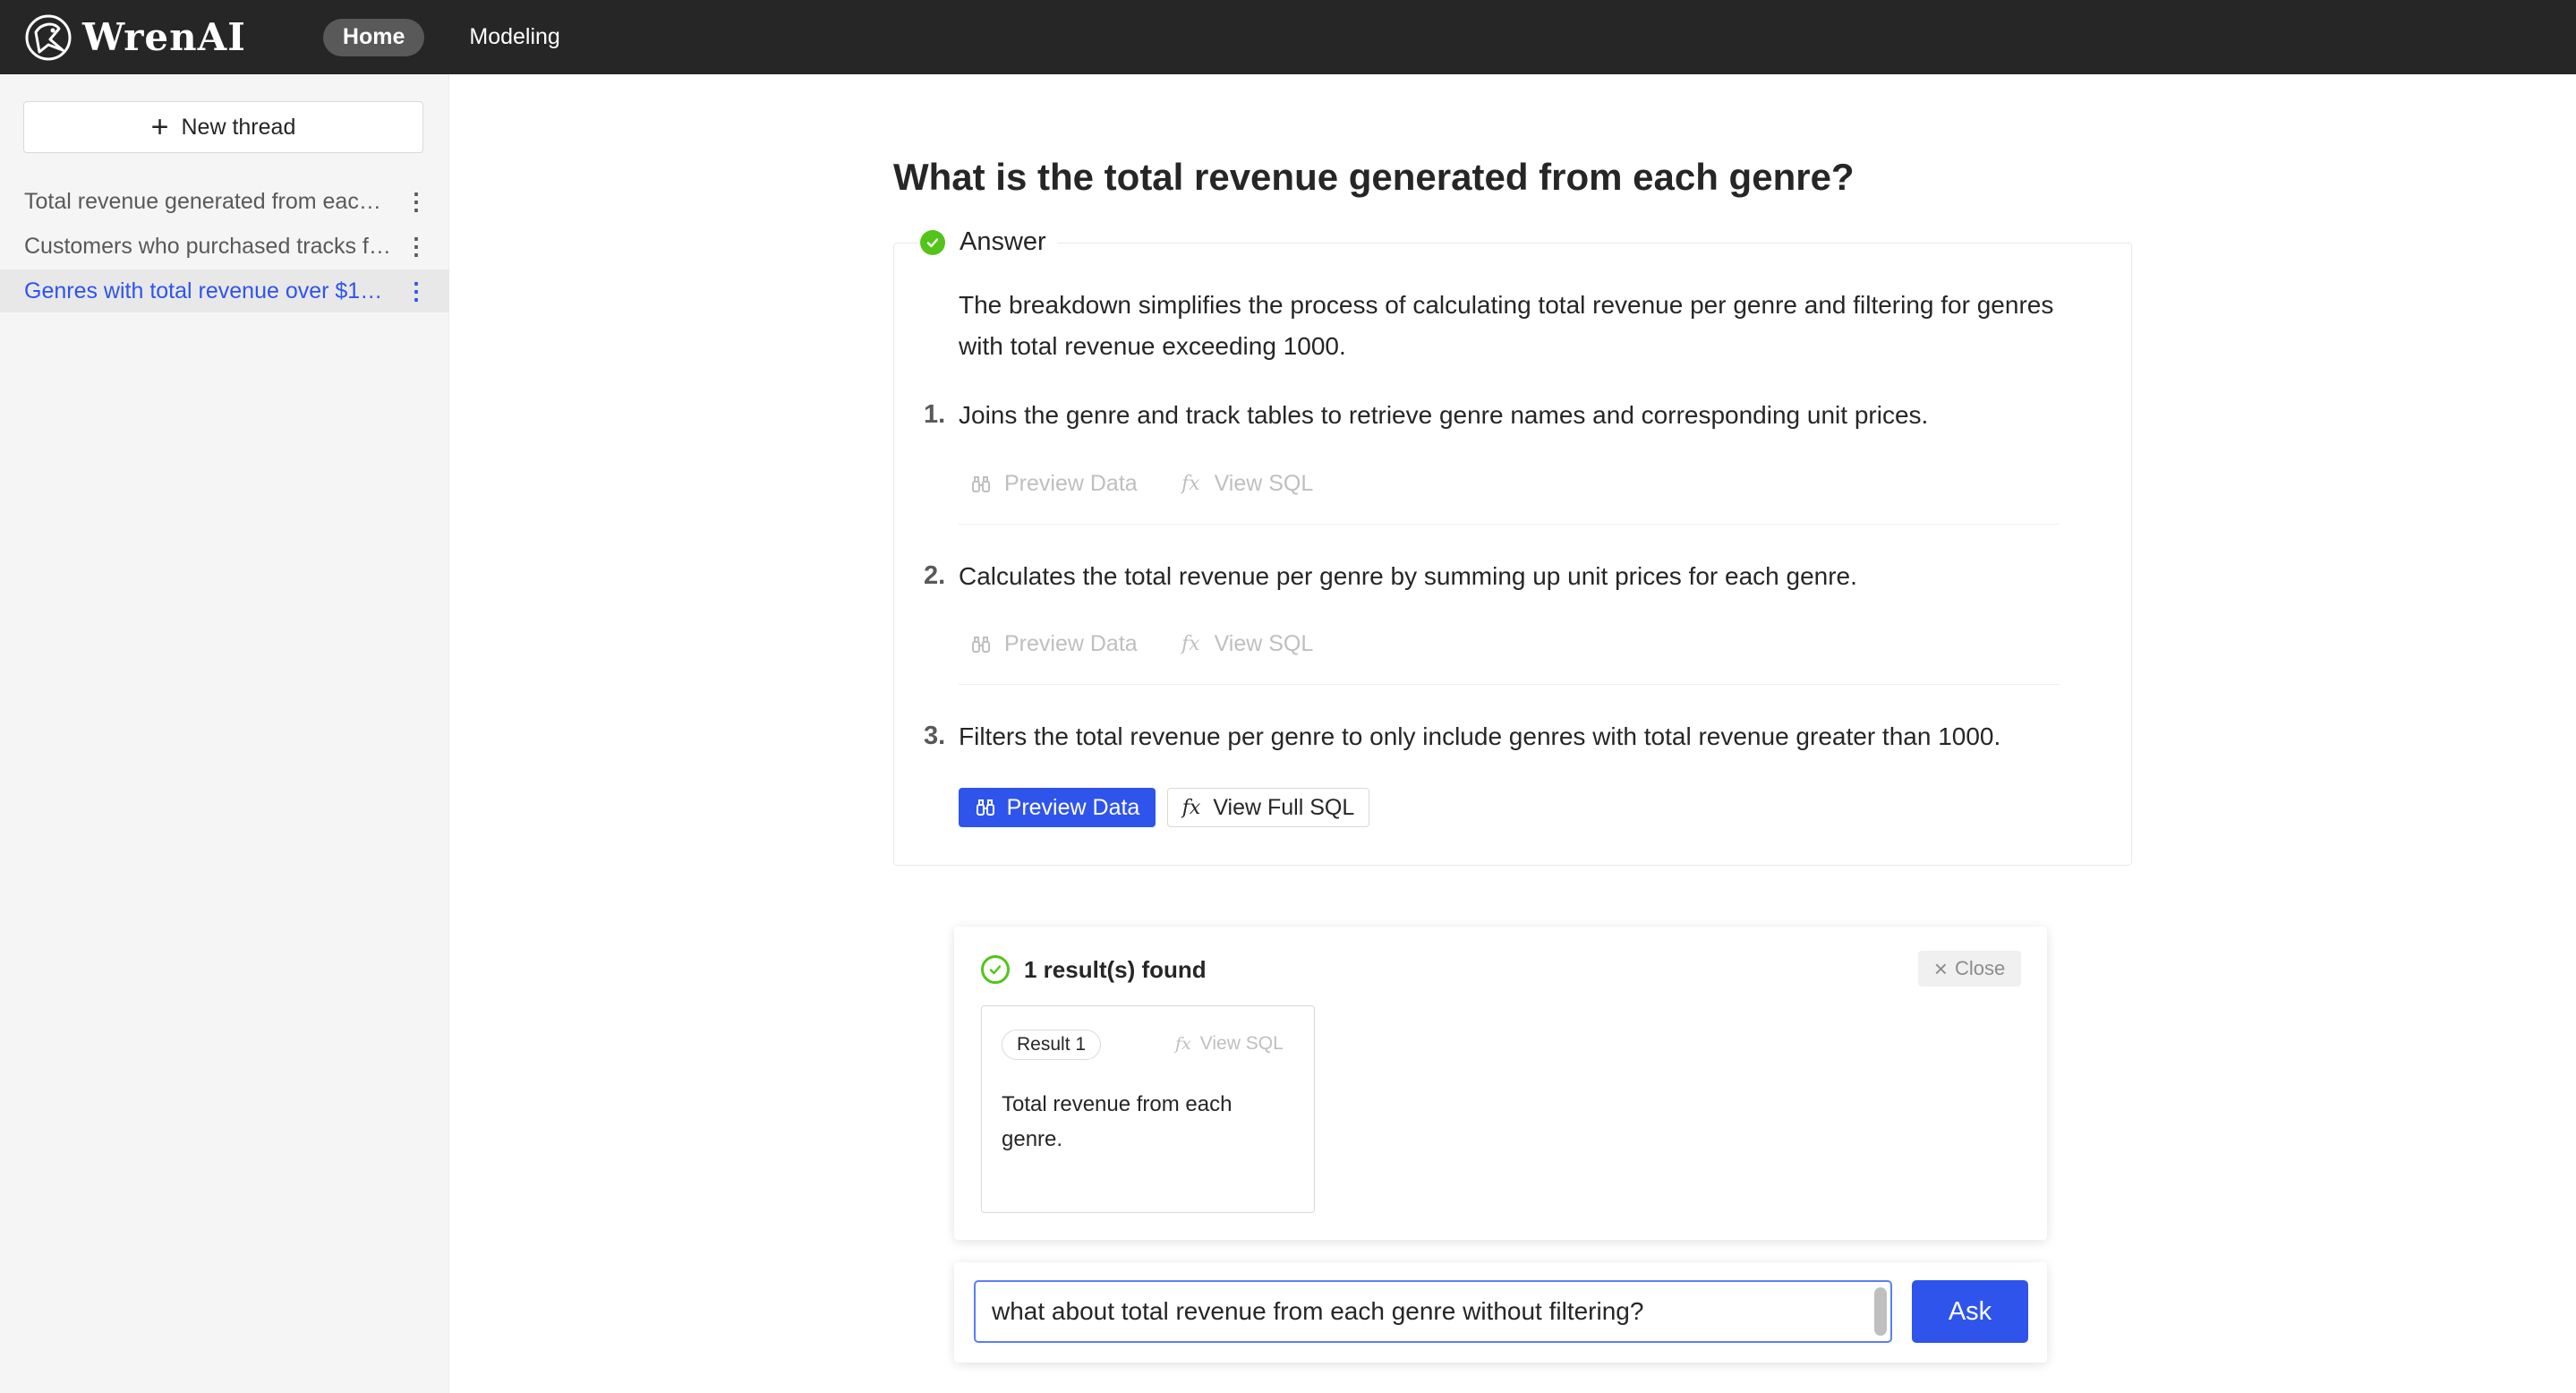 Image resolution: width=2576 pixels, height=1393 pixels. Describe the element at coordinates (48, 37) in the screenshot. I see `wren-bird-icon` at that location.